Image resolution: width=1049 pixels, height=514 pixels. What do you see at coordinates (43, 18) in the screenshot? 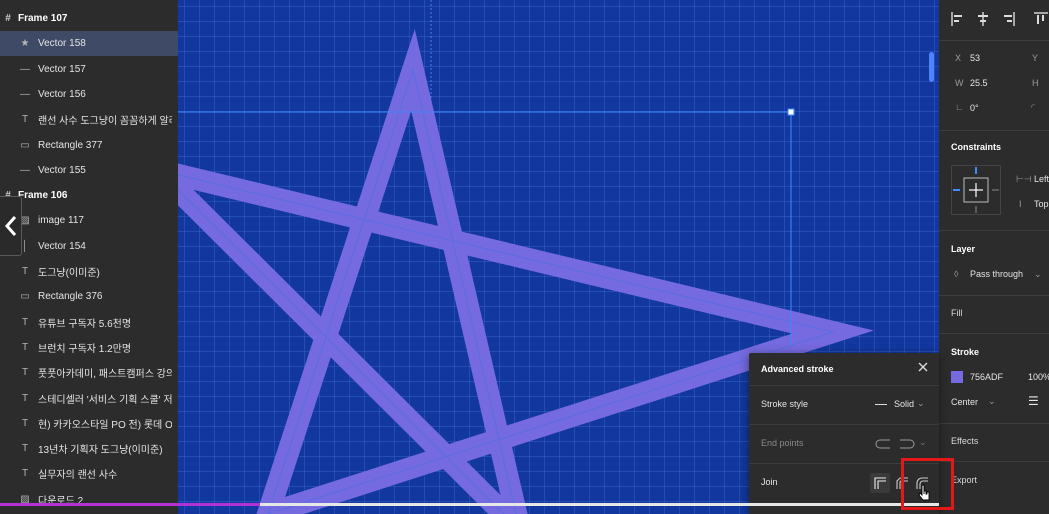
I see `layer-name: Frame 107` at bounding box center [43, 18].